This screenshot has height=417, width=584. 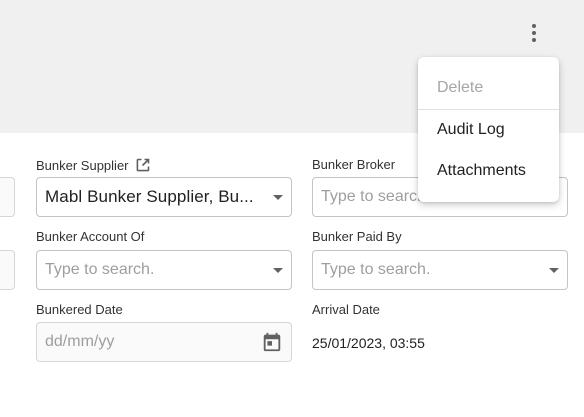 I want to click on bunker-account-of-label: Bunker Account Of, so click(x=90, y=236).